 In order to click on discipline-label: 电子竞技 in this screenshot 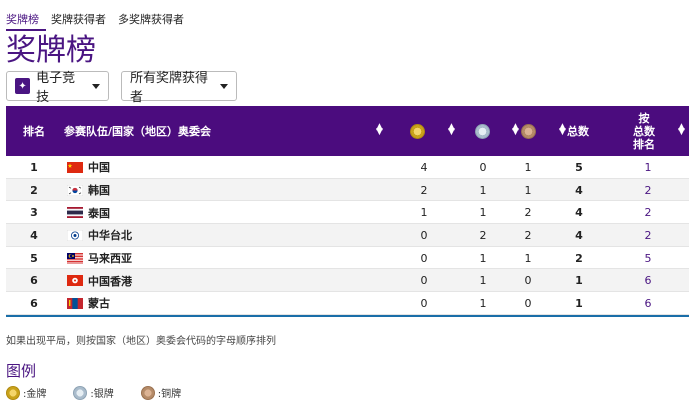, I will do `click(56, 88)`.